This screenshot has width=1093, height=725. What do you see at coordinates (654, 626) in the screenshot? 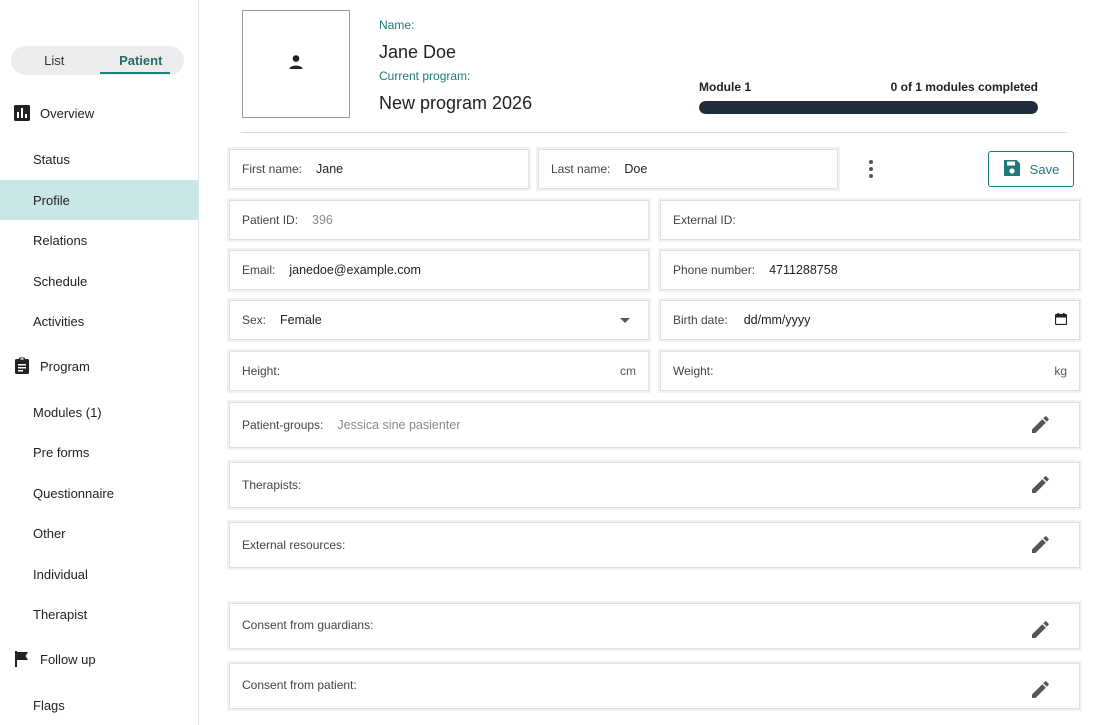
I see `consent-guardians-row: Consent from guardians:` at bounding box center [654, 626].